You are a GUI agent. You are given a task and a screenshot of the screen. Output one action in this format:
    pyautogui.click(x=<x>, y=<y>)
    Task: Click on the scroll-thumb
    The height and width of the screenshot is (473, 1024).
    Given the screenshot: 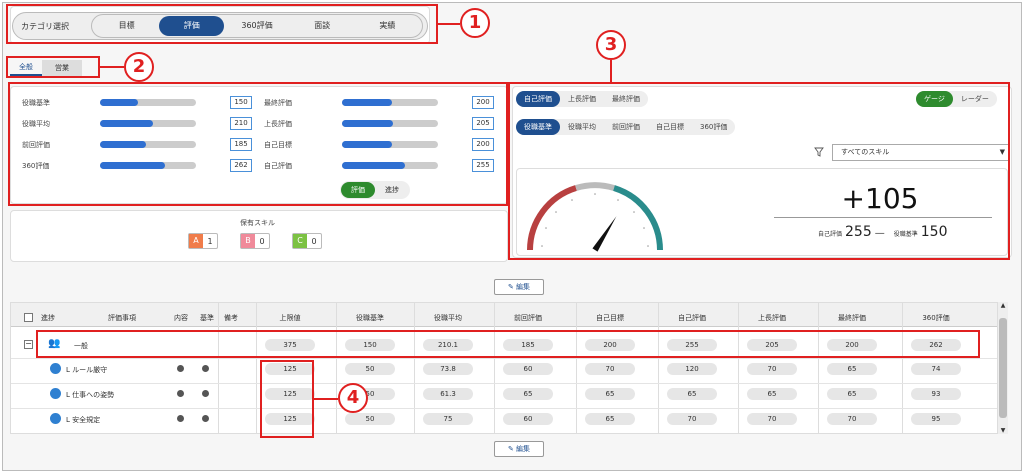 What is the action you would take?
    pyautogui.click(x=1003, y=368)
    